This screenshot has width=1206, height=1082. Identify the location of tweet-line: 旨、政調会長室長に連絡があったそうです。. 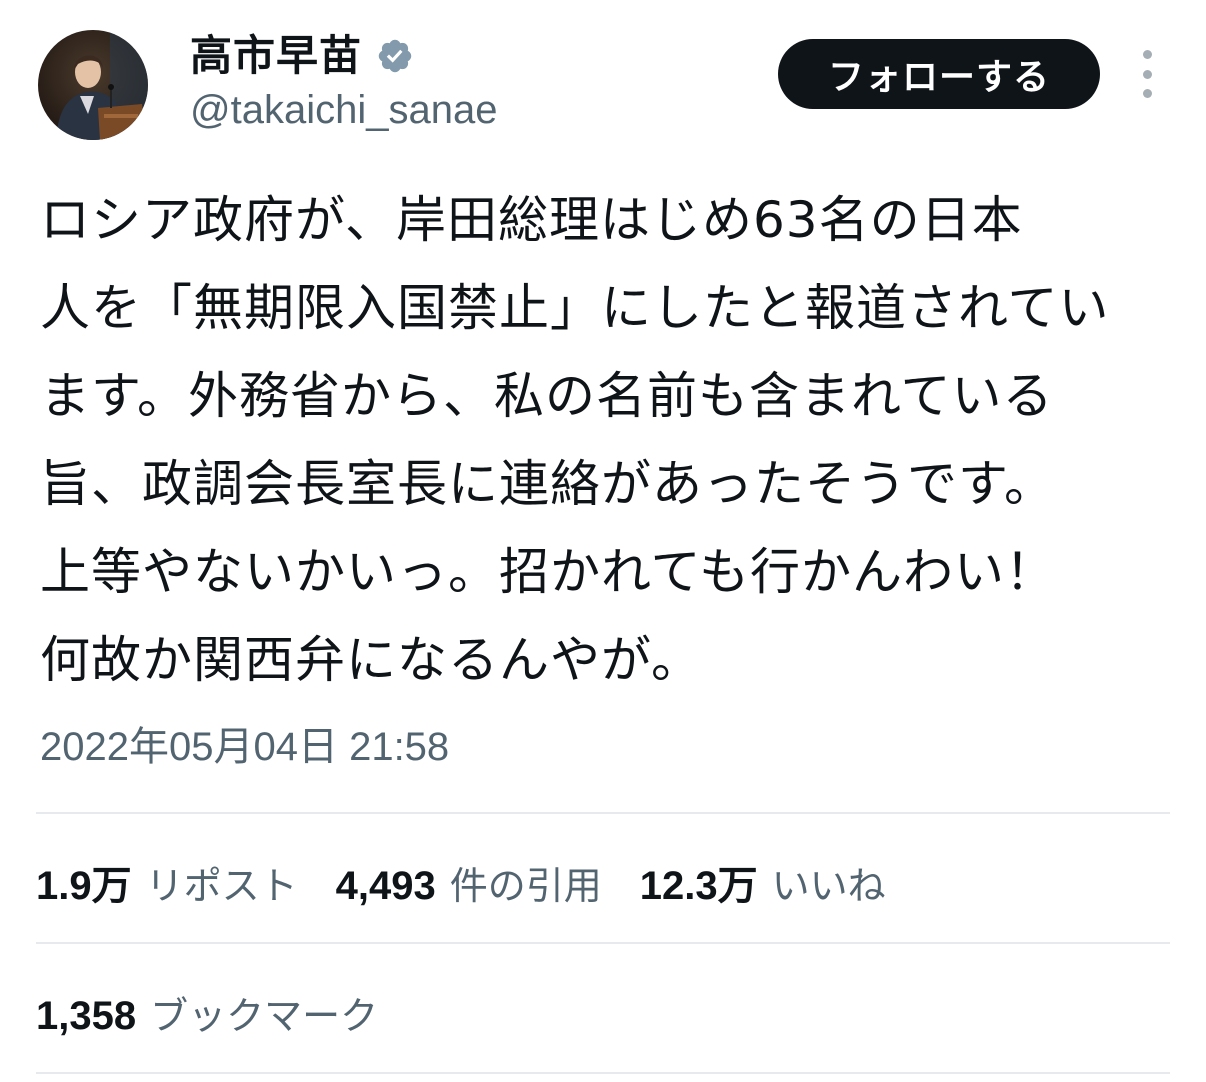
(547, 484).